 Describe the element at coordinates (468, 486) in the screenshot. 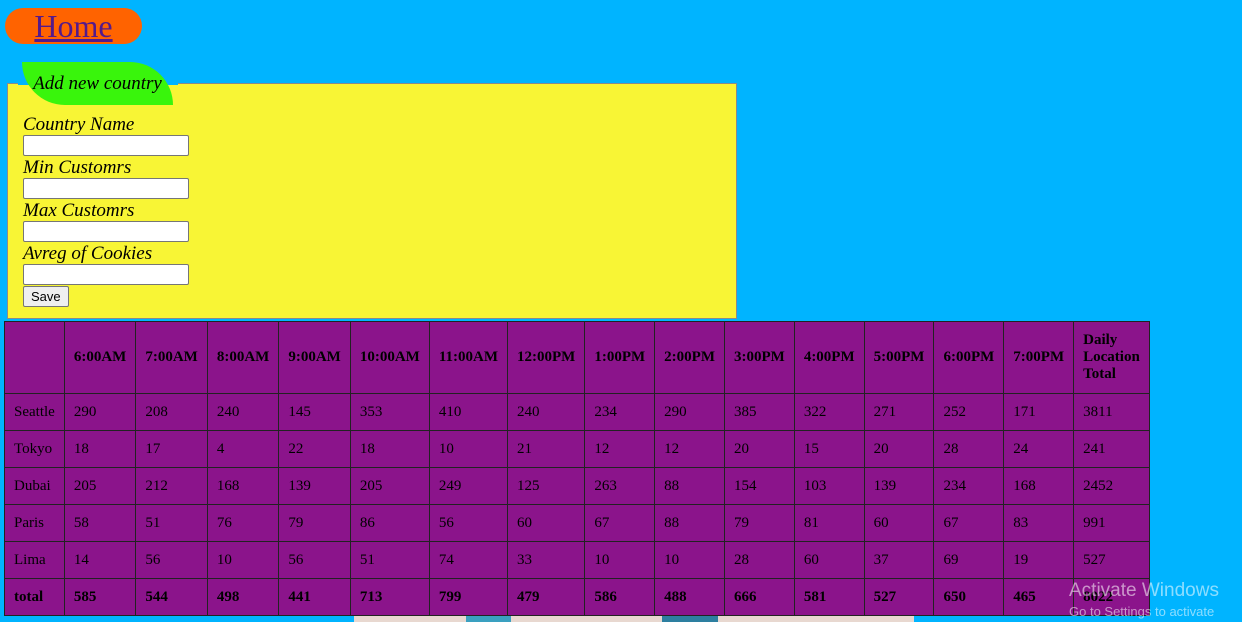

I see `table-cell: 249` at that location.